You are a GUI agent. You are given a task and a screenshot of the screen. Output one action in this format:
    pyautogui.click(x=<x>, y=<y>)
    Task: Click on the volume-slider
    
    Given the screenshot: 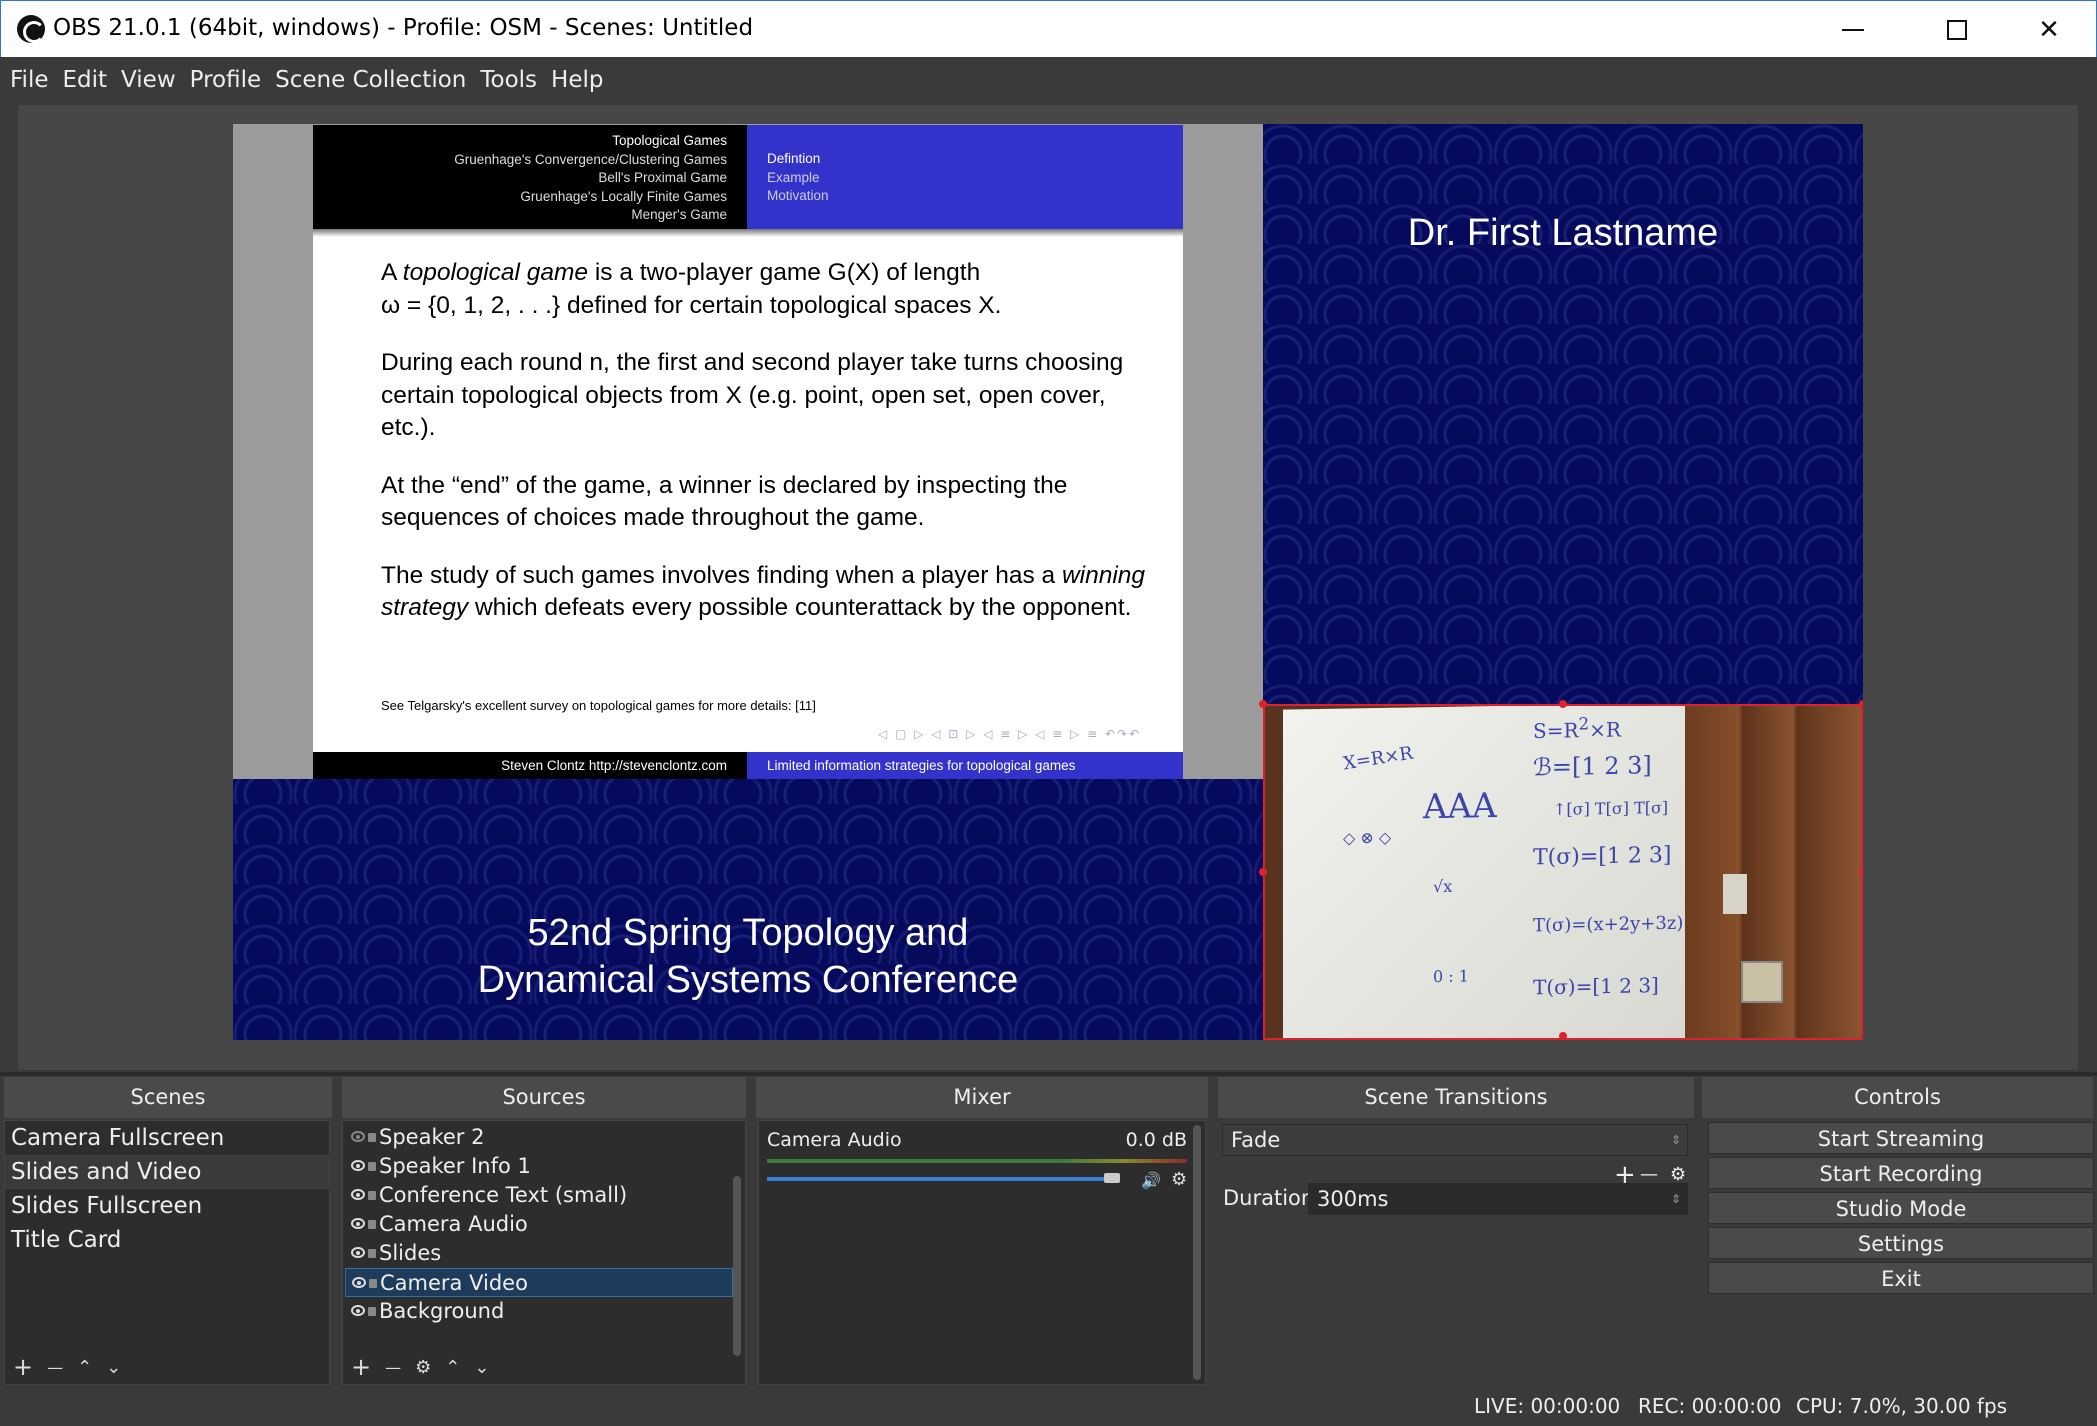 What is the action you would take?
    pyautogui.click(x=935, y=1179)
    